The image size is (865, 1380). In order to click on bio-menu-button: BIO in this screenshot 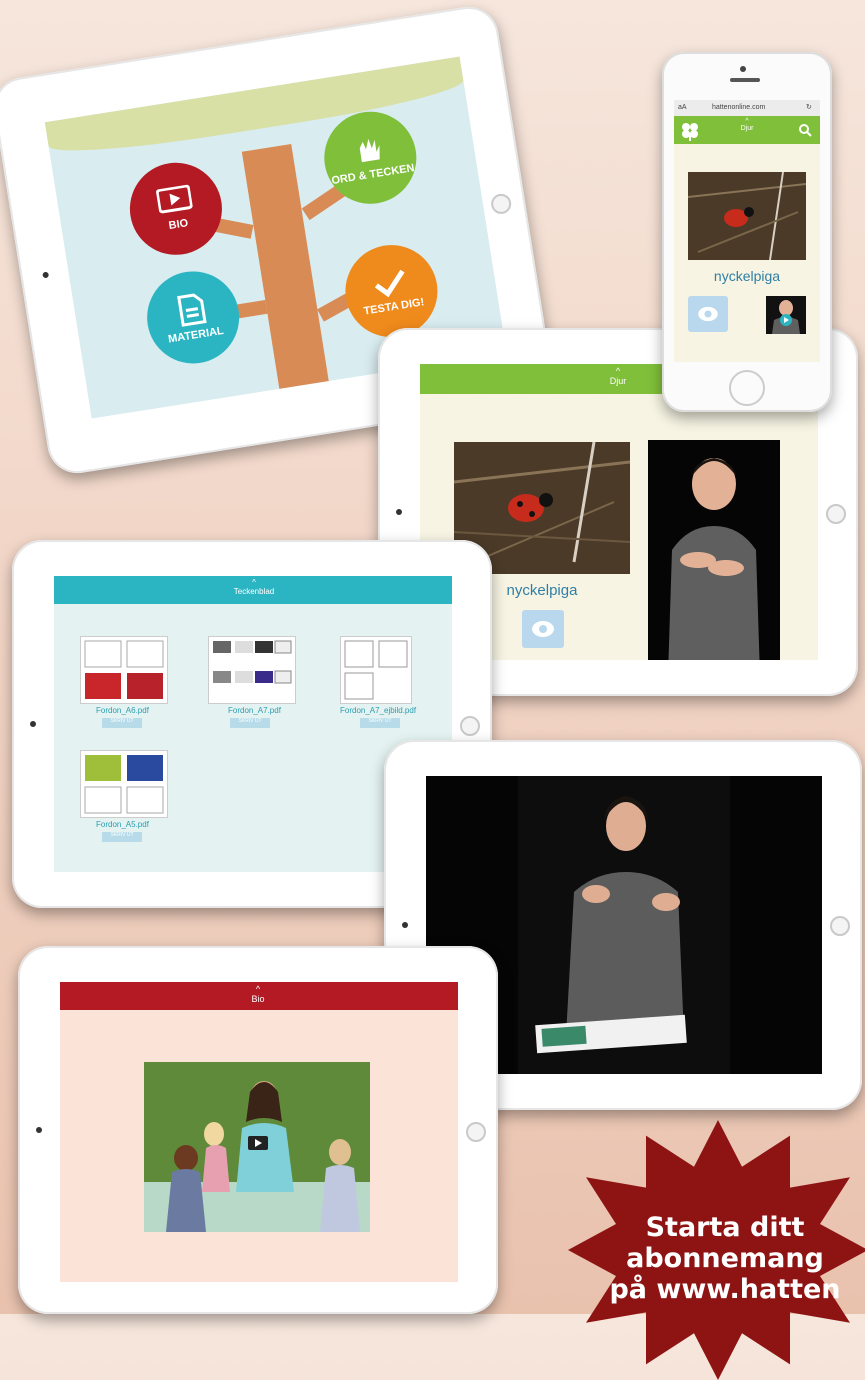, I will do `click(176, 209)`.